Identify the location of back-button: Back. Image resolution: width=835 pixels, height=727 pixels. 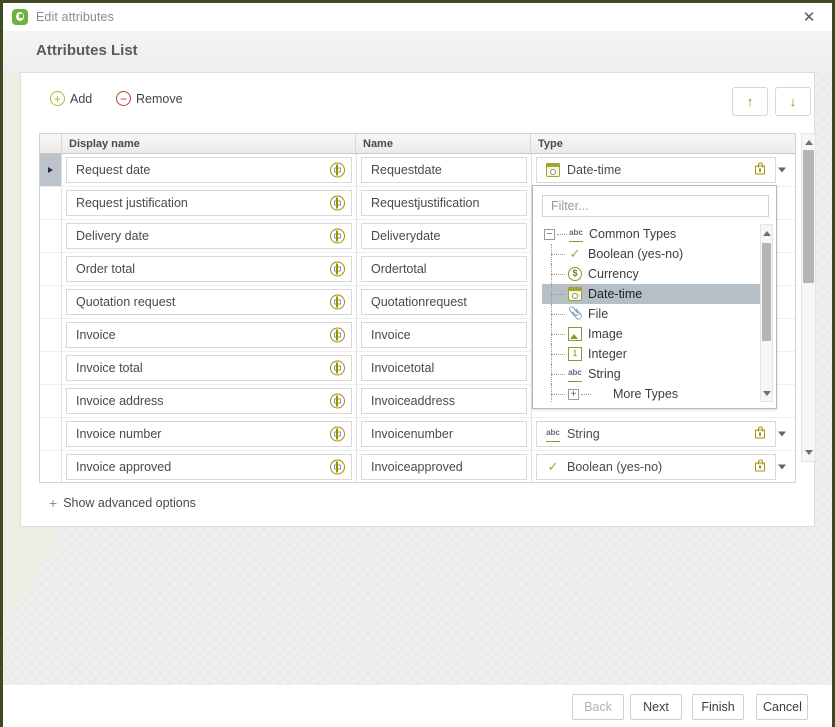
(598, 707).